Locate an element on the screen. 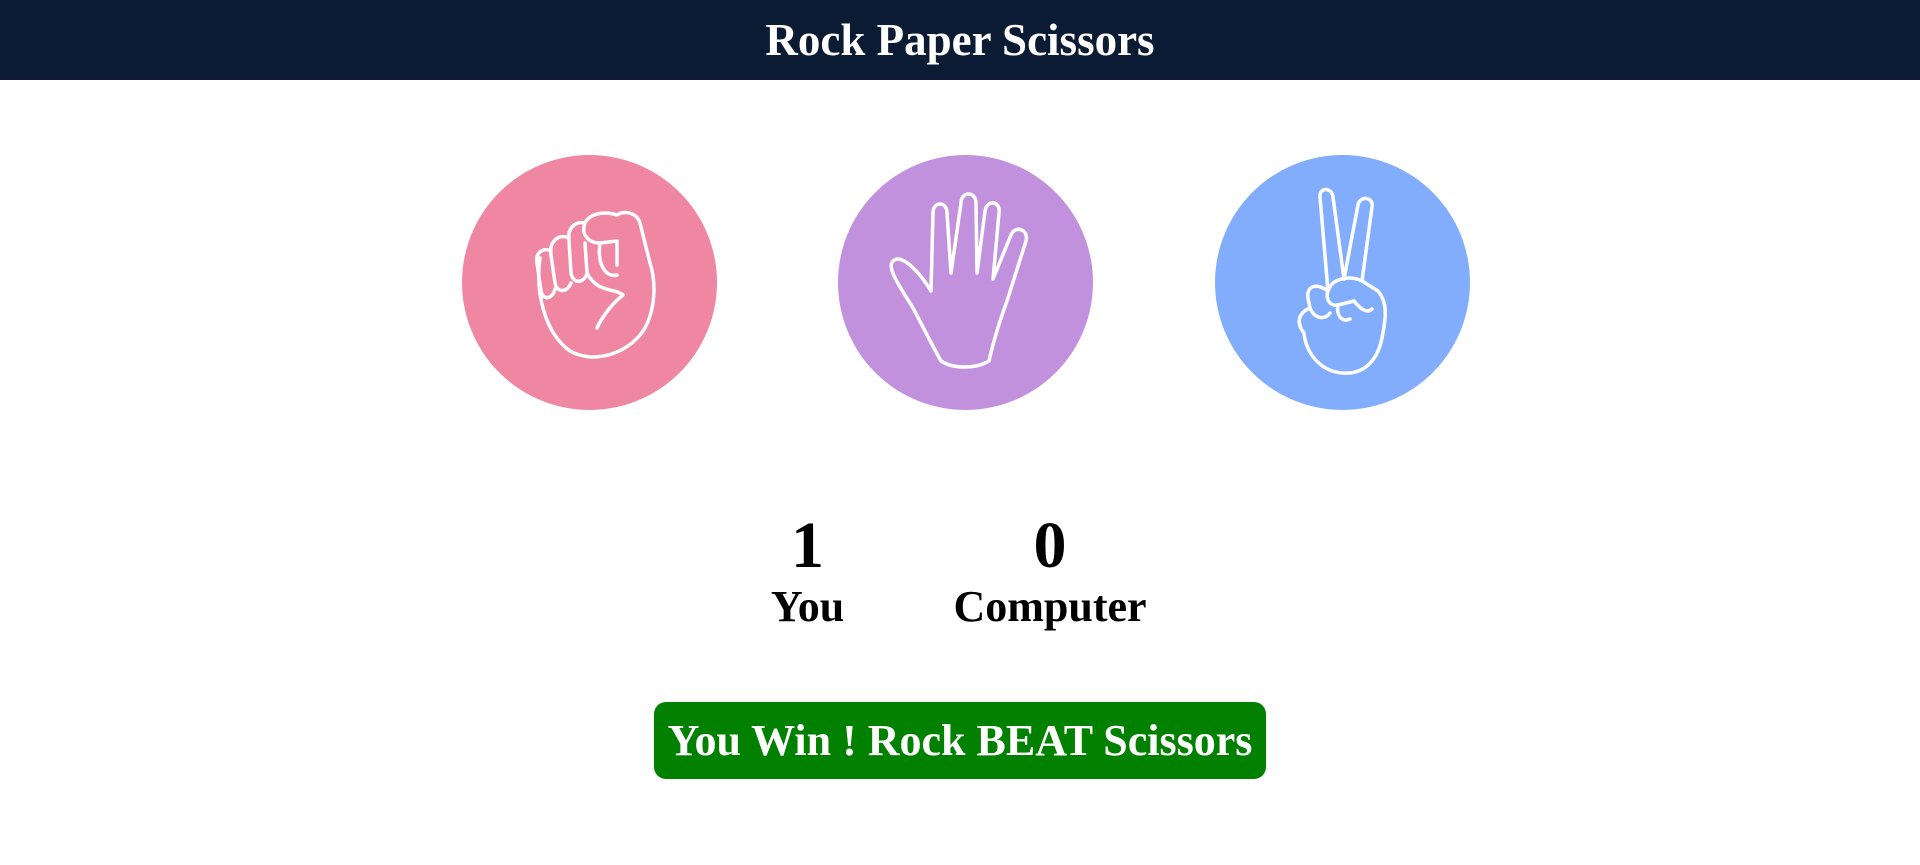 The image size is (1920, 865). user-score: 1 You is located at coordinates (807, 569).